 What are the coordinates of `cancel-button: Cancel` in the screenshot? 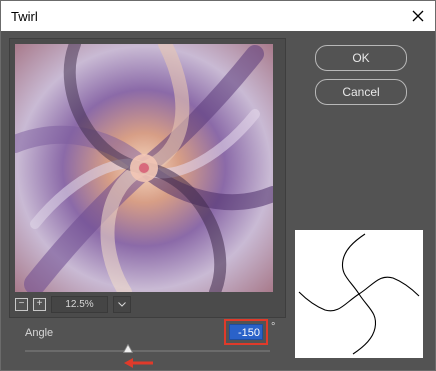 It's located at (361, 92).